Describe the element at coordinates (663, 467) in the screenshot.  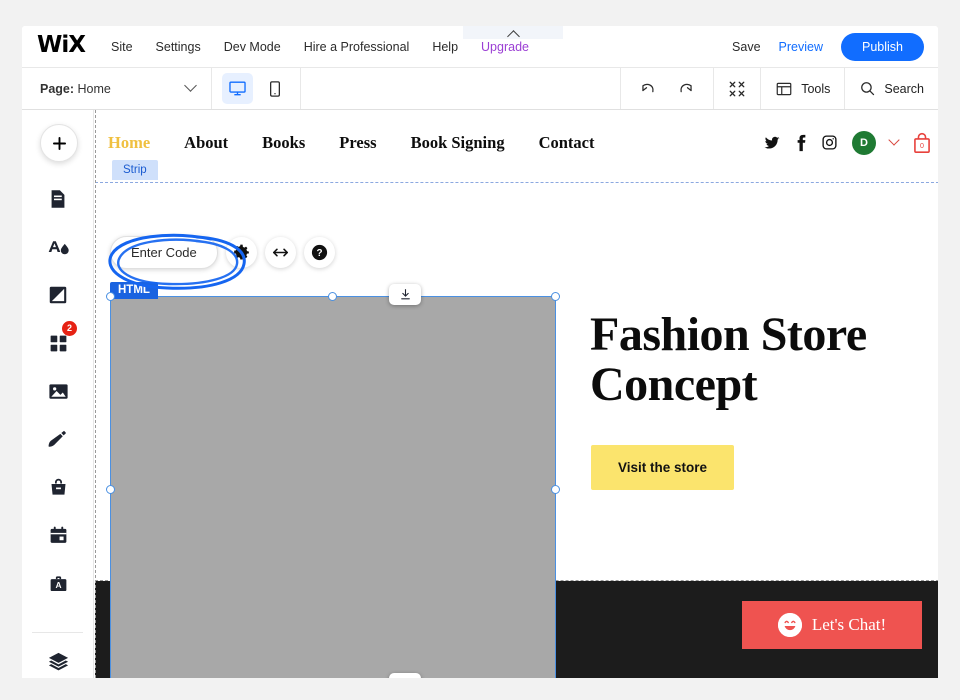
I see `visit-the-store-button: Visit the store` at that location.